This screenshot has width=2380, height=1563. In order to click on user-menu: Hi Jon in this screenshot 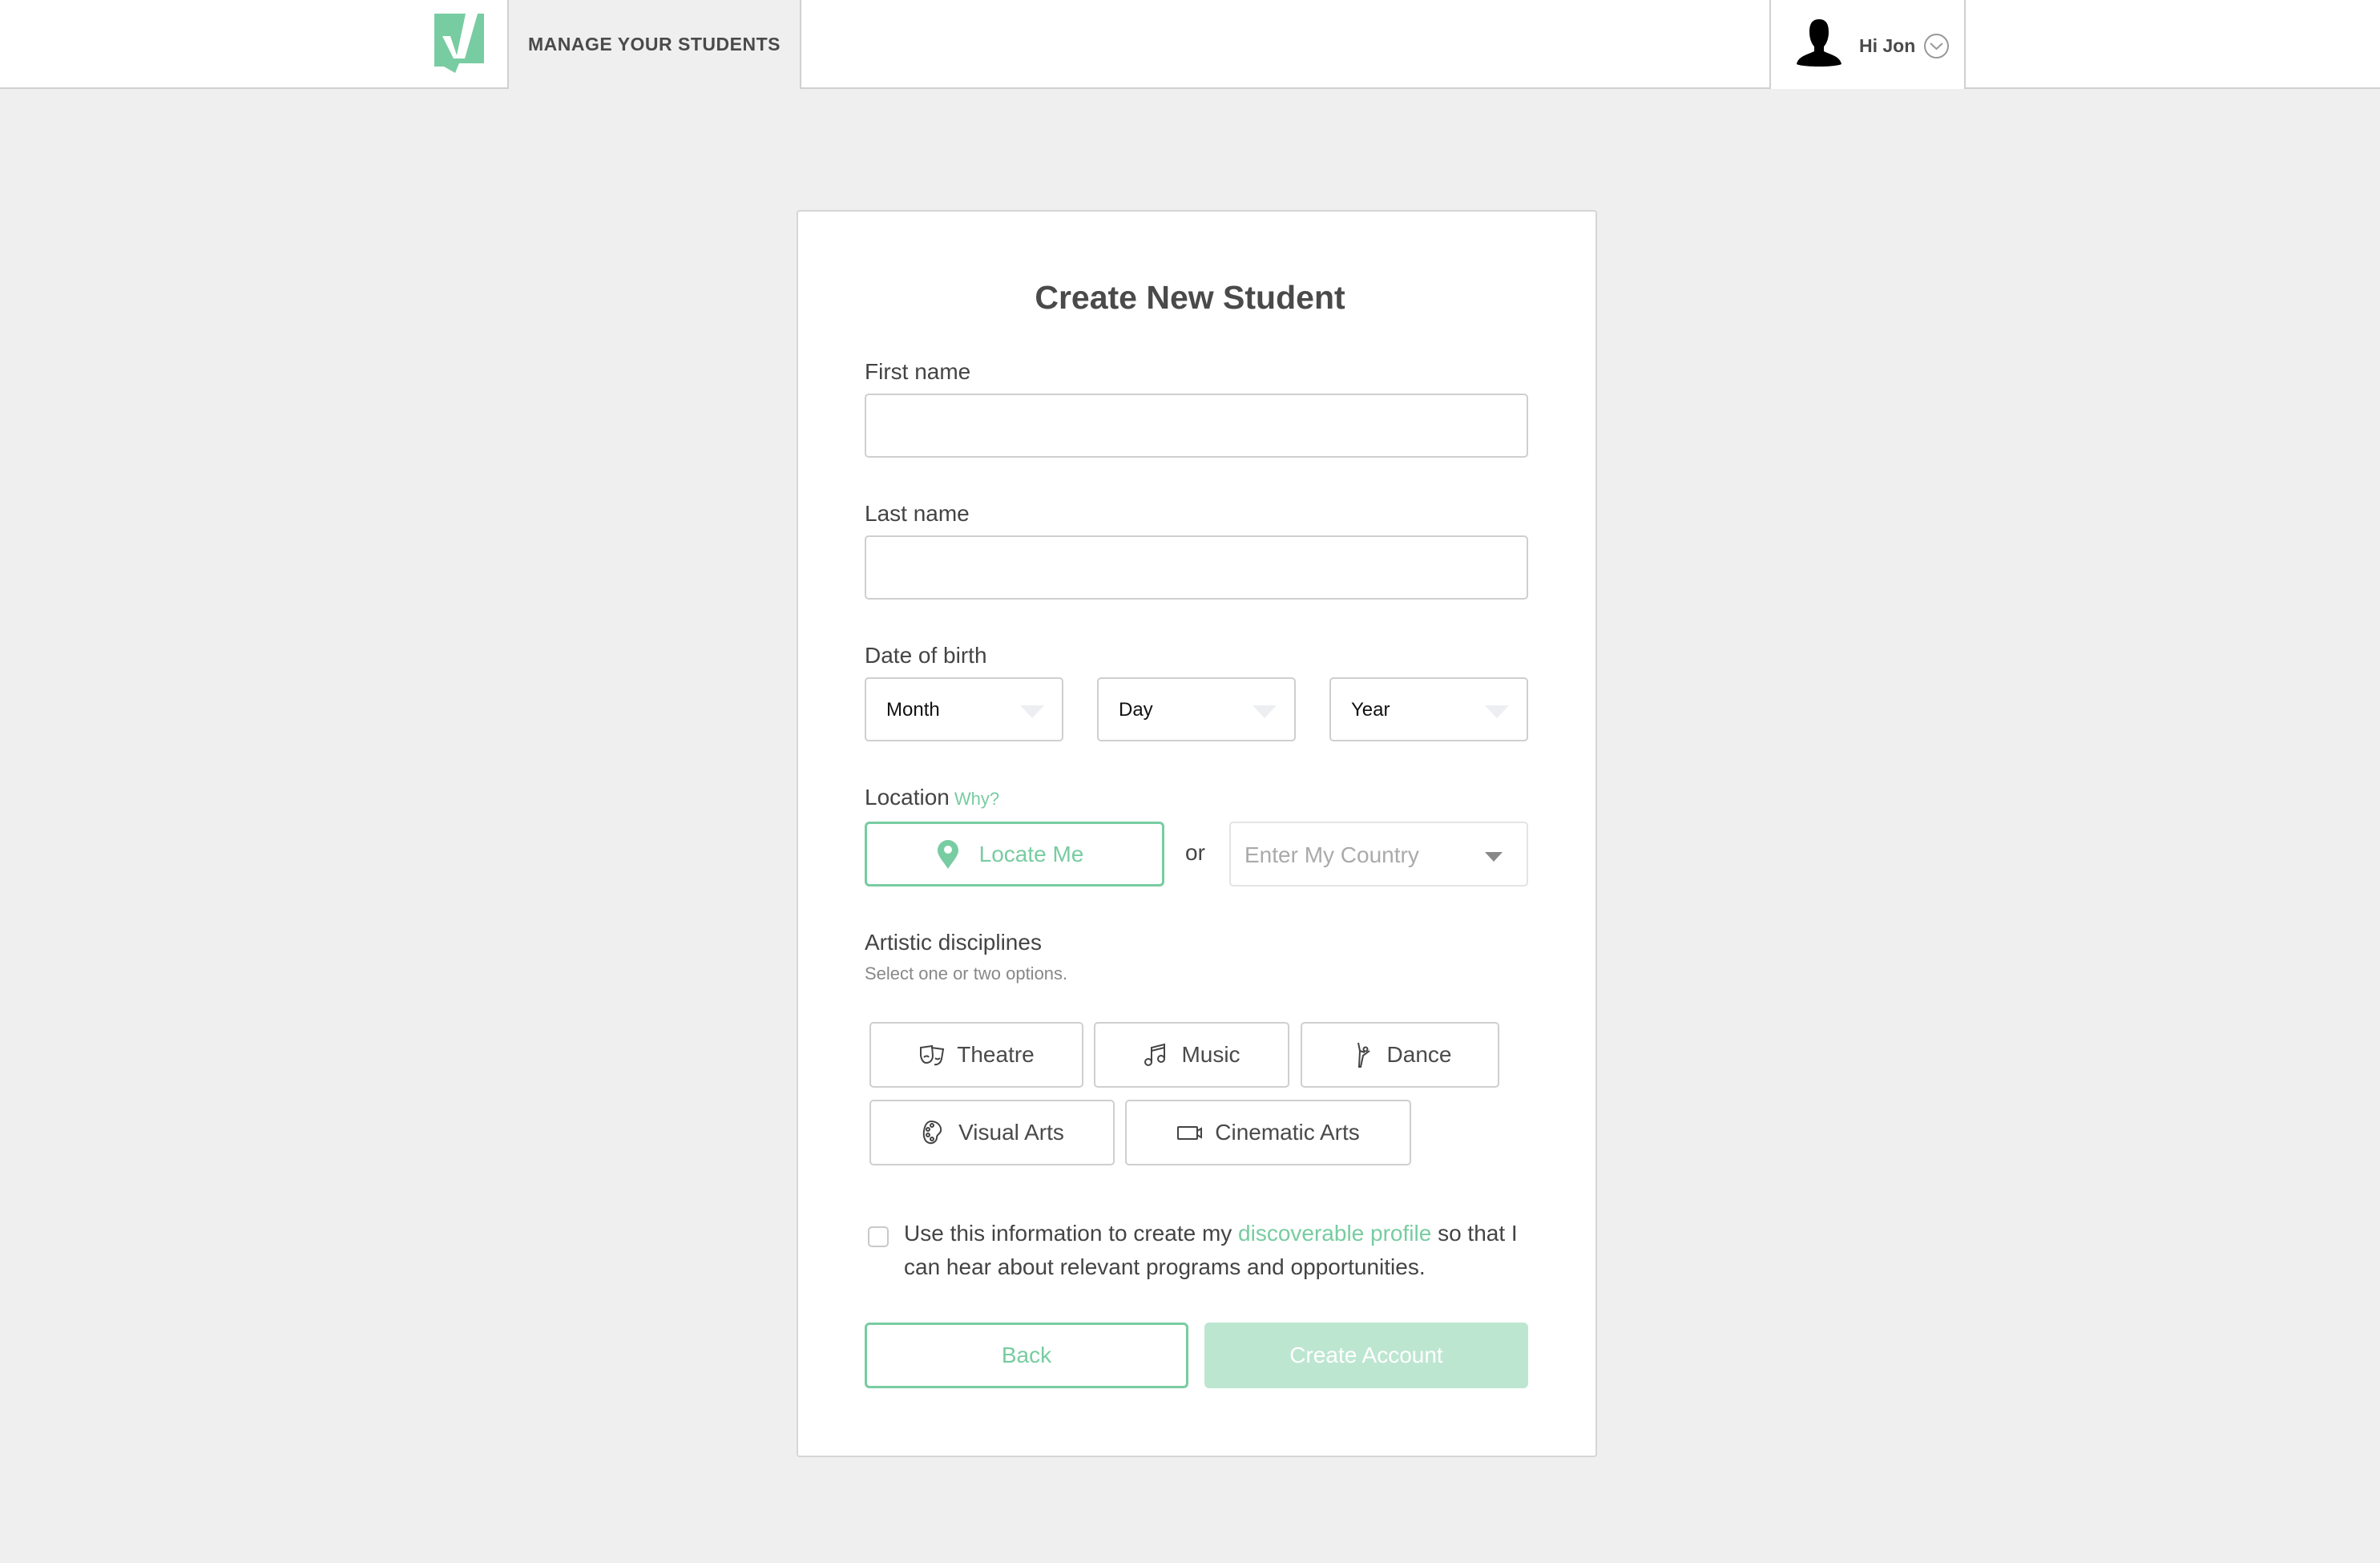, I will do `click(1868, 44)`.